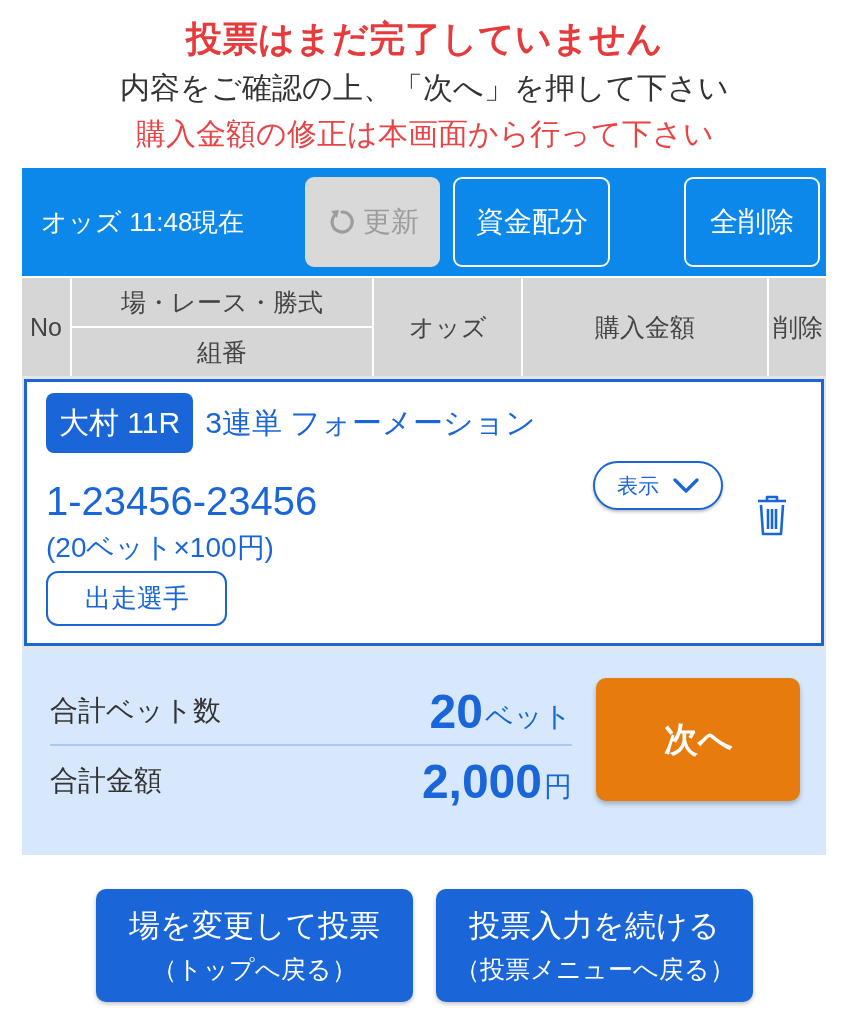  Describe the element at coordinates (222, 302) in the screenshot. I see `column-header: 場・レース・勝式` at that location.